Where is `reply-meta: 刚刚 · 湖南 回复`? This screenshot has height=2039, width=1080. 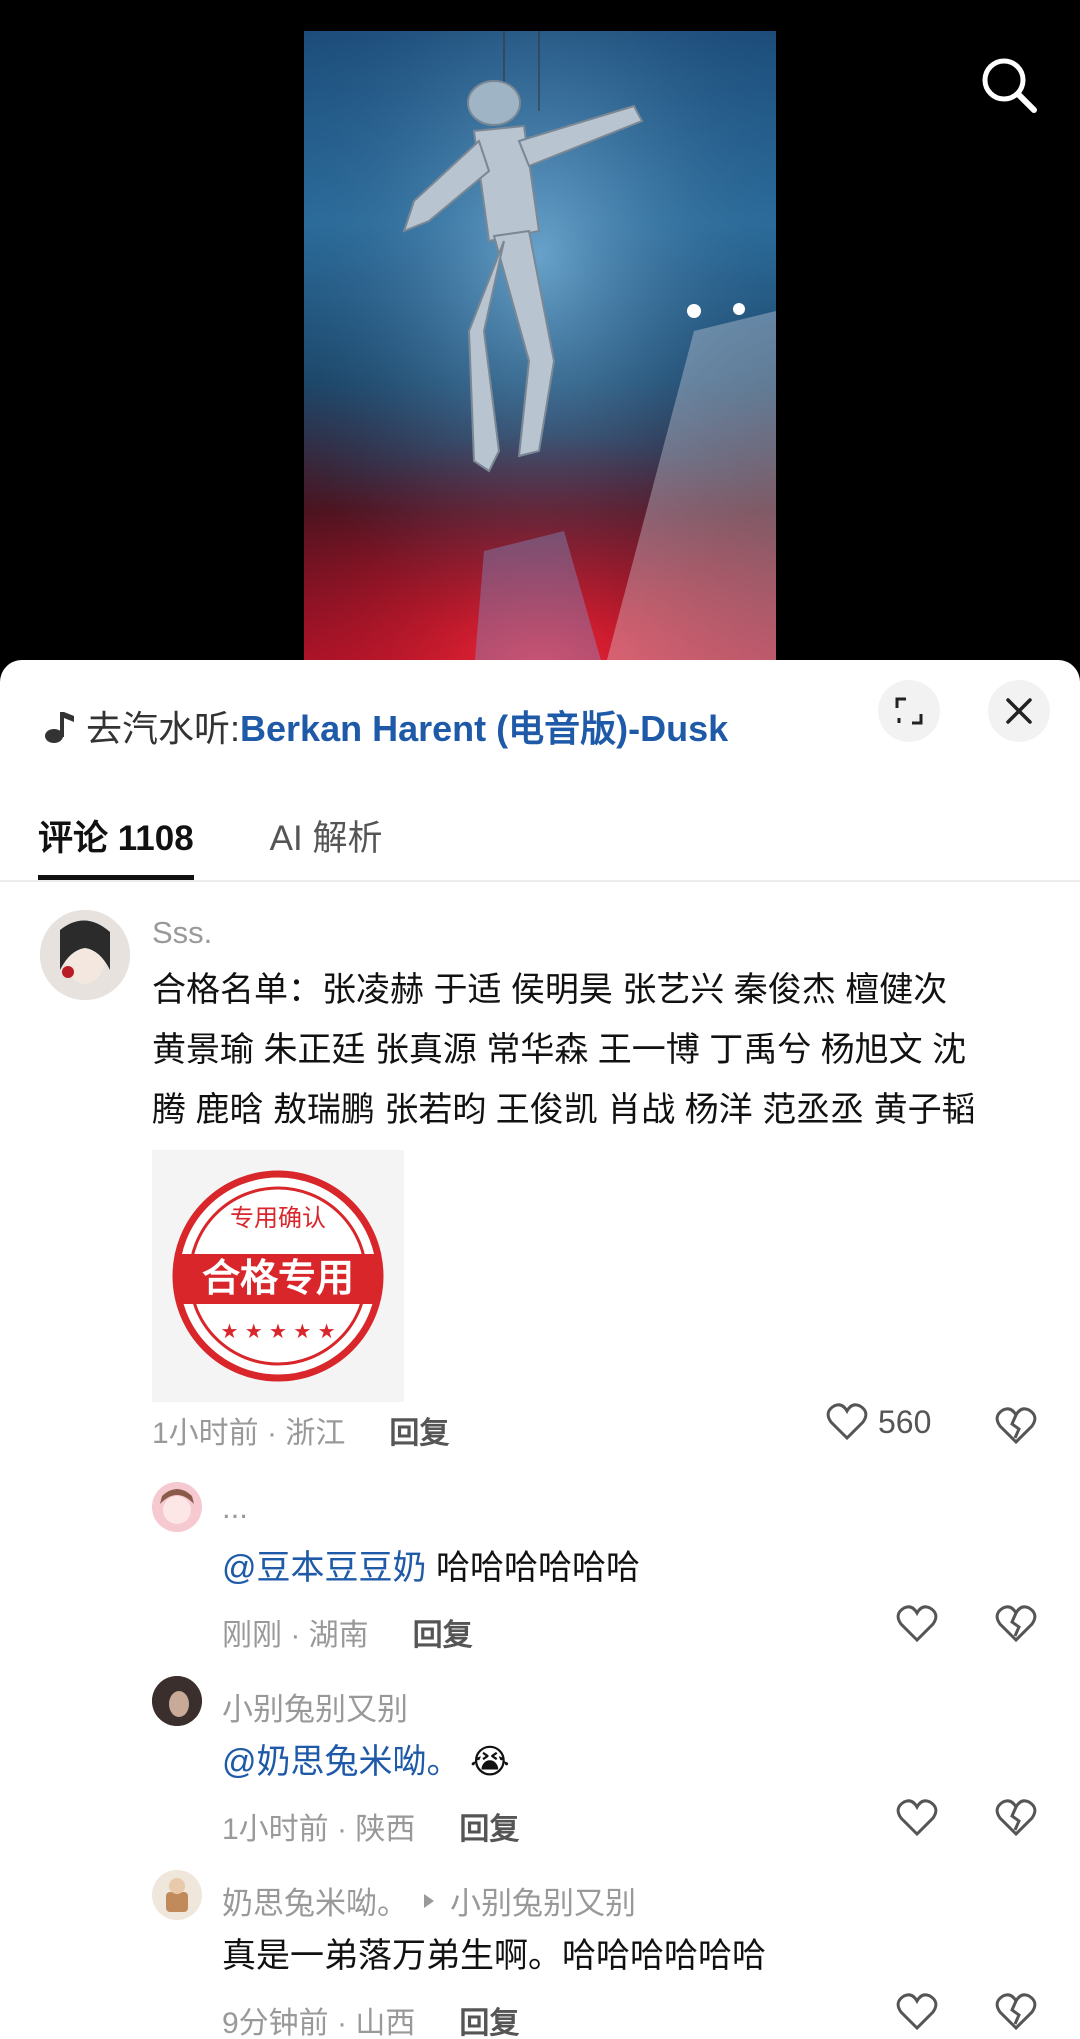
reply-meta: 刚刚 · 湖南 回复 is located at coordinates (347, 1632).